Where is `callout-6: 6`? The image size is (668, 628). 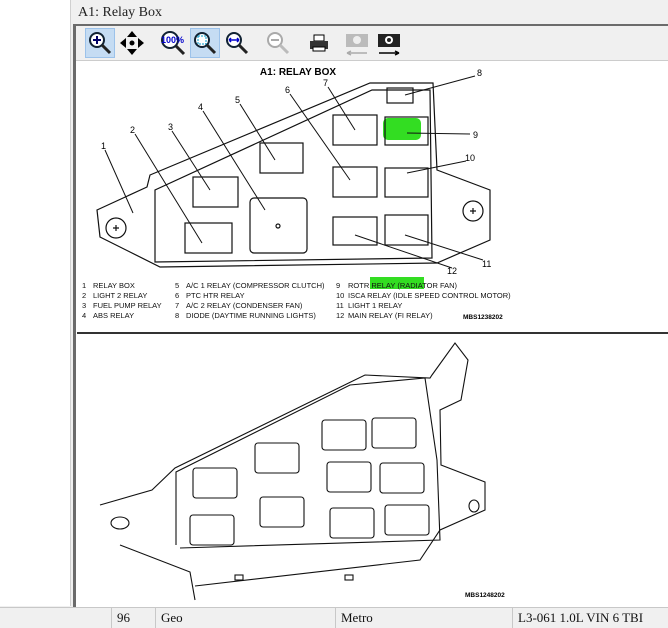 callout-6: 6 is located at coordinates (287, 90).